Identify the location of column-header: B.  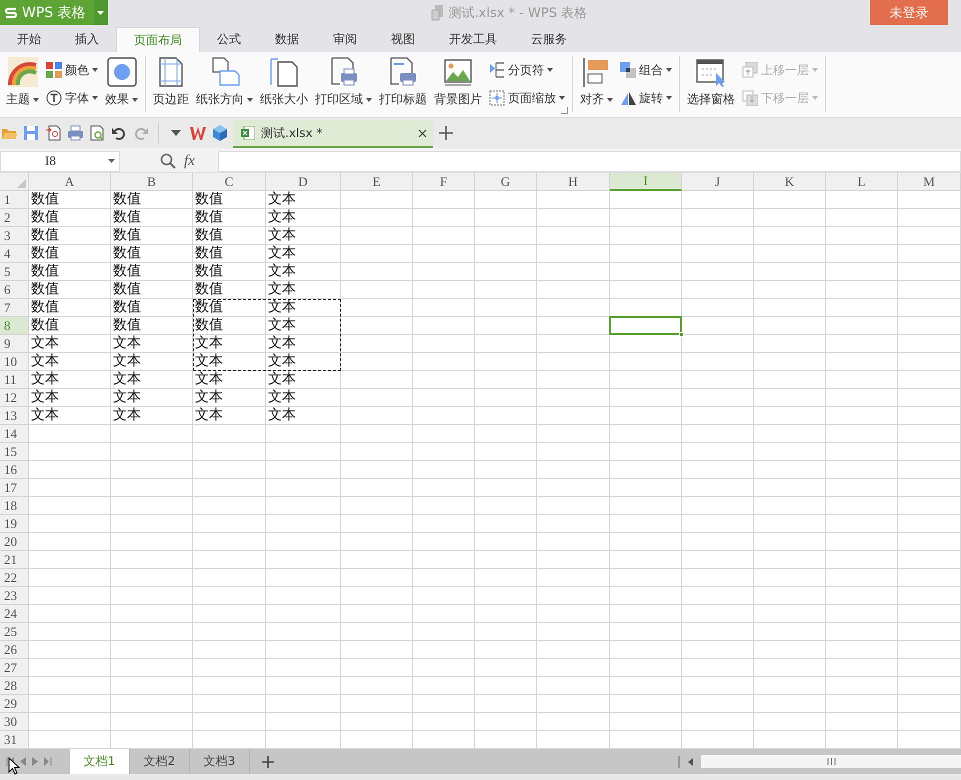
(152, 182).